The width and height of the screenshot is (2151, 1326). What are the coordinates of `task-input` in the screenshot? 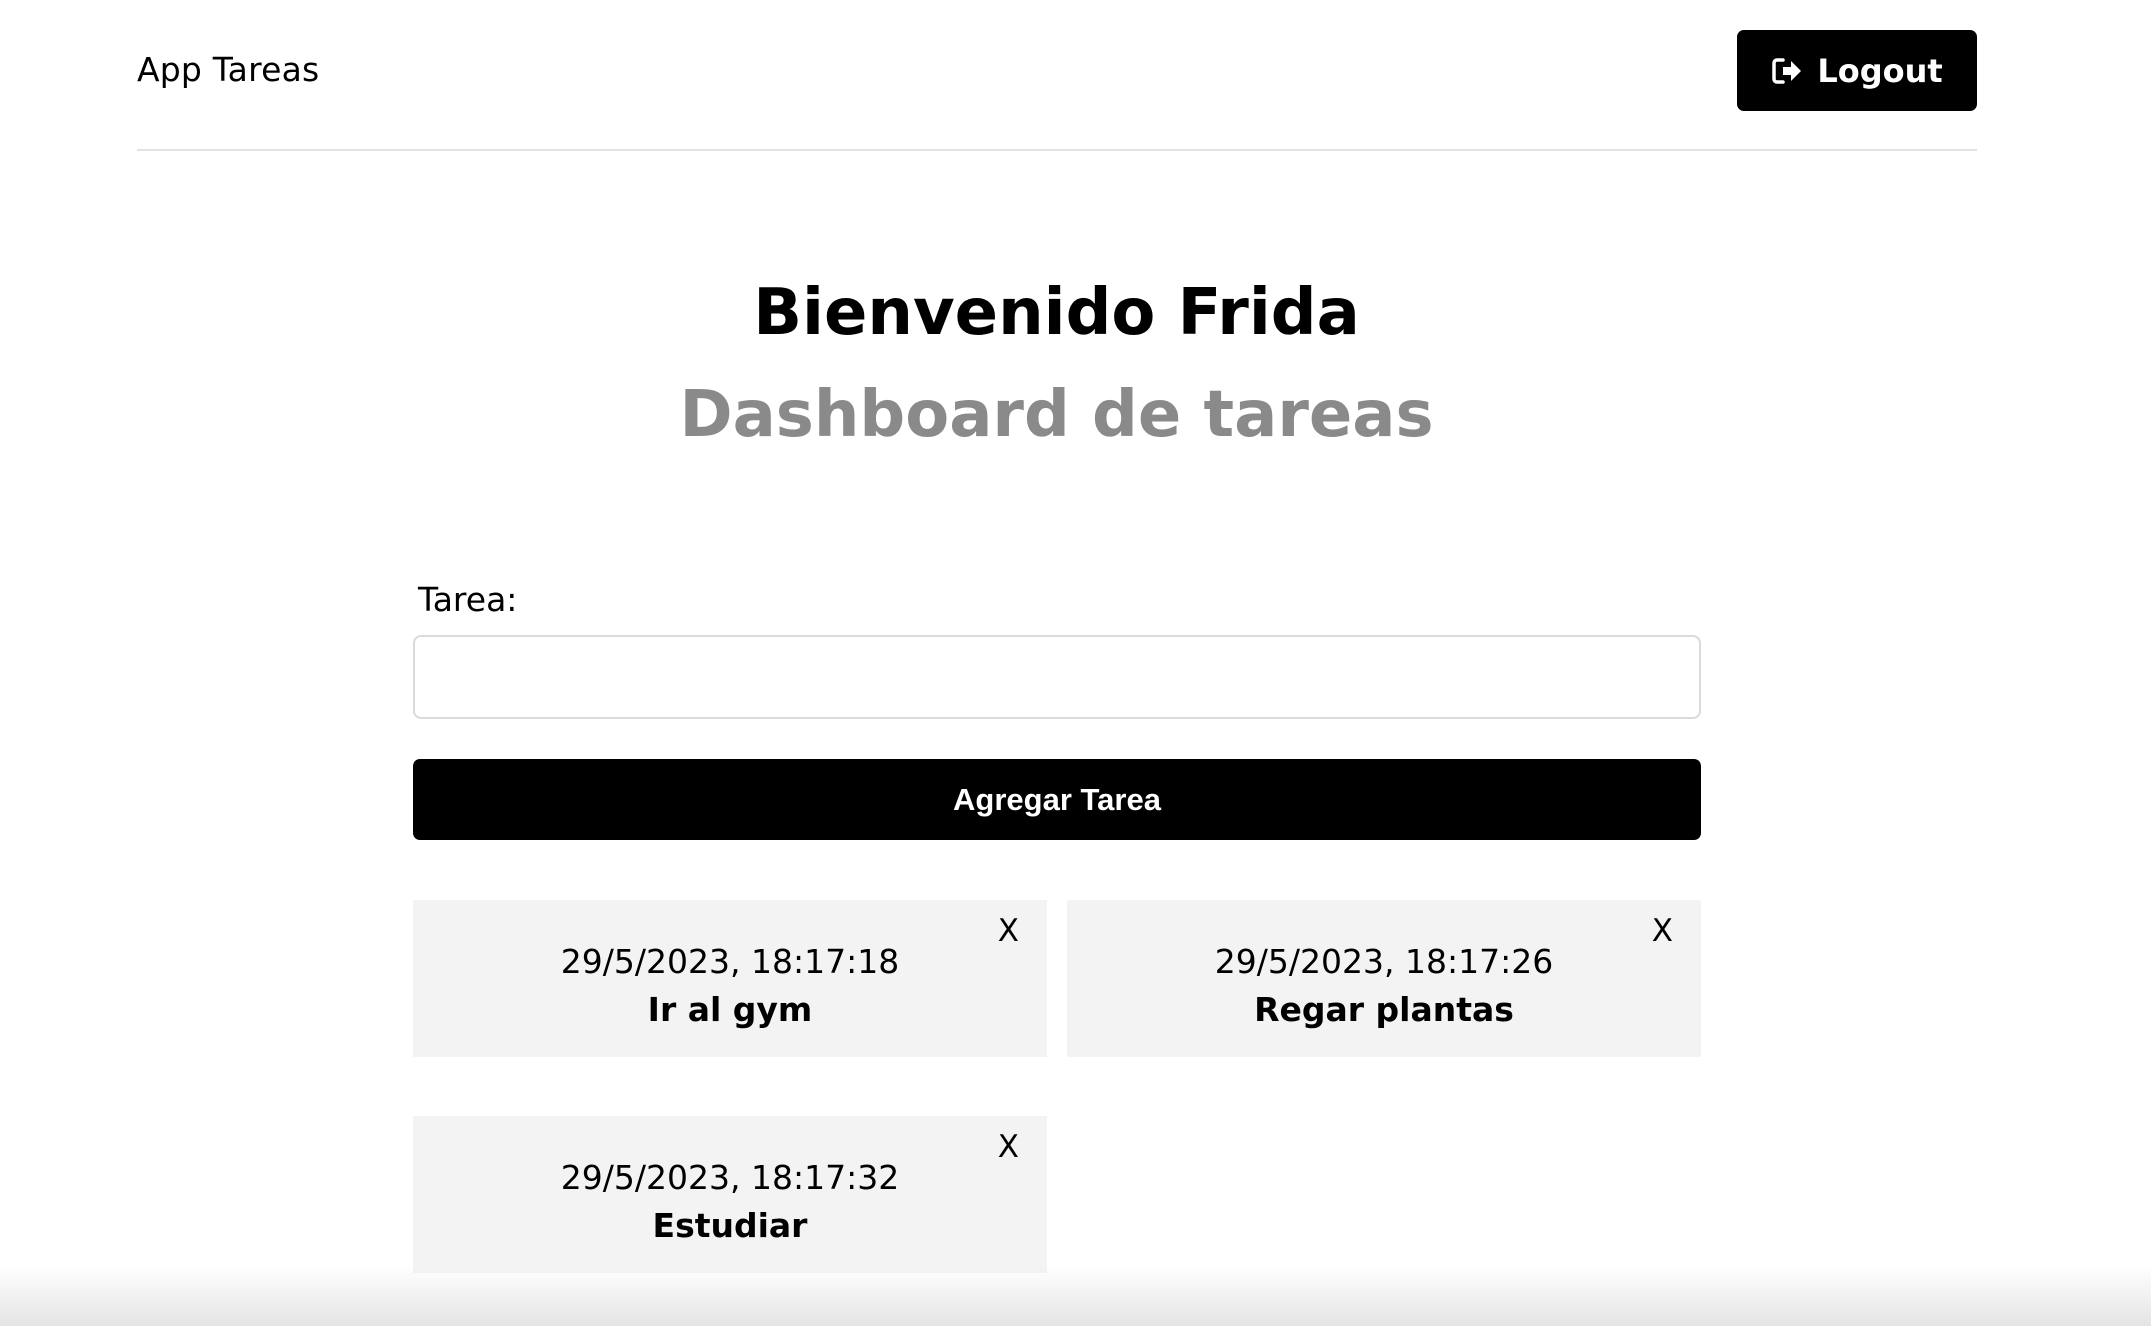 It's located at (1057, 677).